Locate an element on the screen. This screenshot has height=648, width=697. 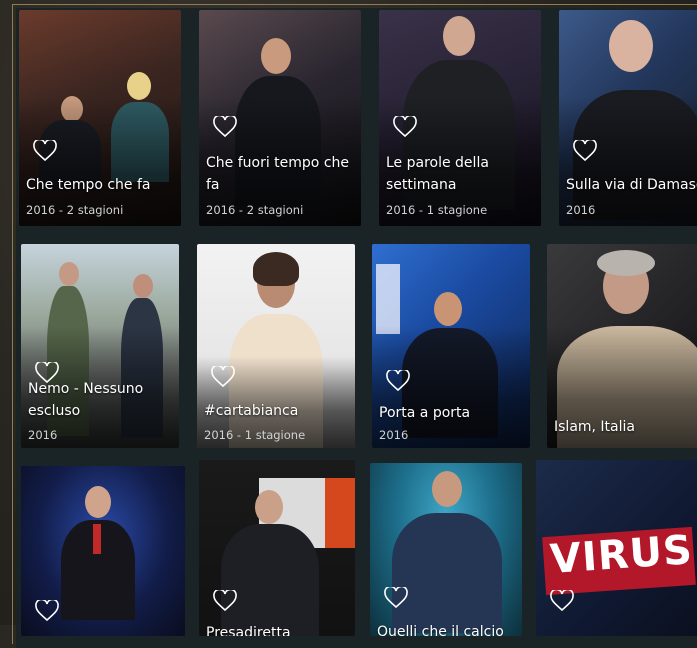
program-card: Che tempo che fa 2016 - 2 stagioni is located at coordinates (100, 118).